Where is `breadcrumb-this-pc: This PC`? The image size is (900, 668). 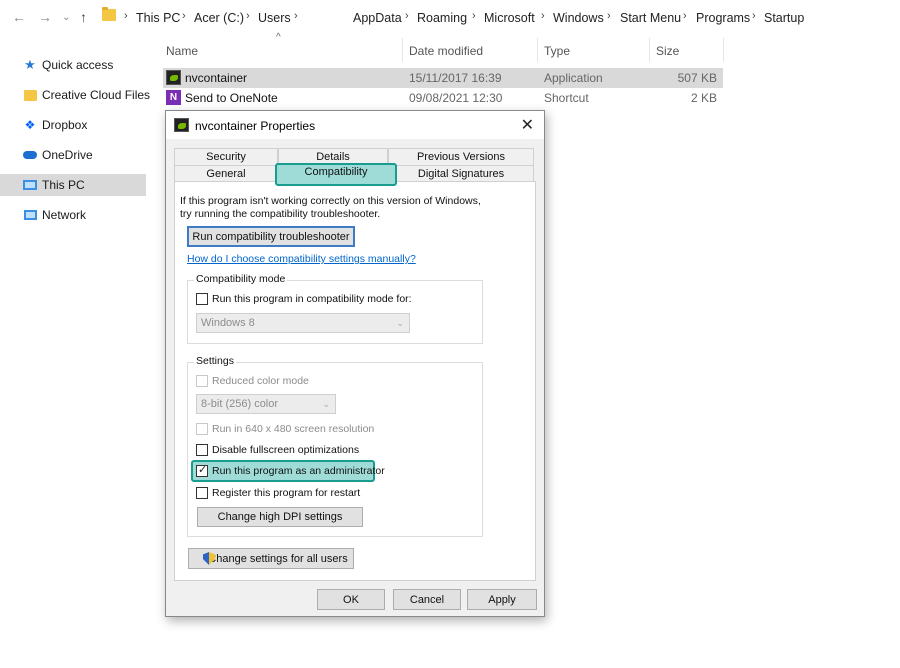
breadcrumb-this-pc: This PC is located at coordinates (158, 18).